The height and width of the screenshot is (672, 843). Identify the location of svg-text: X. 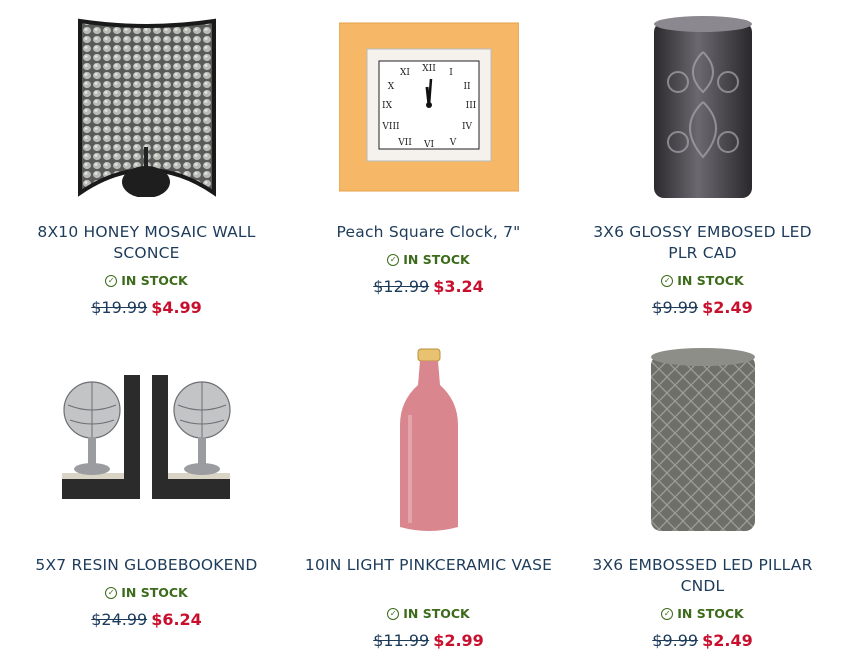
(390, 87).